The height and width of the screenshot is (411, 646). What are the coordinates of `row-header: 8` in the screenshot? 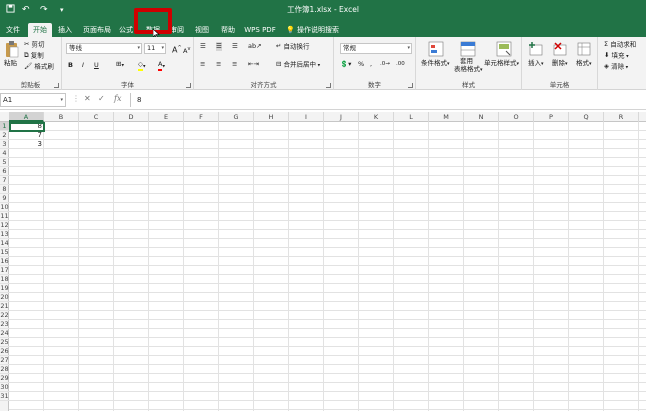 It's located at (4, 189).